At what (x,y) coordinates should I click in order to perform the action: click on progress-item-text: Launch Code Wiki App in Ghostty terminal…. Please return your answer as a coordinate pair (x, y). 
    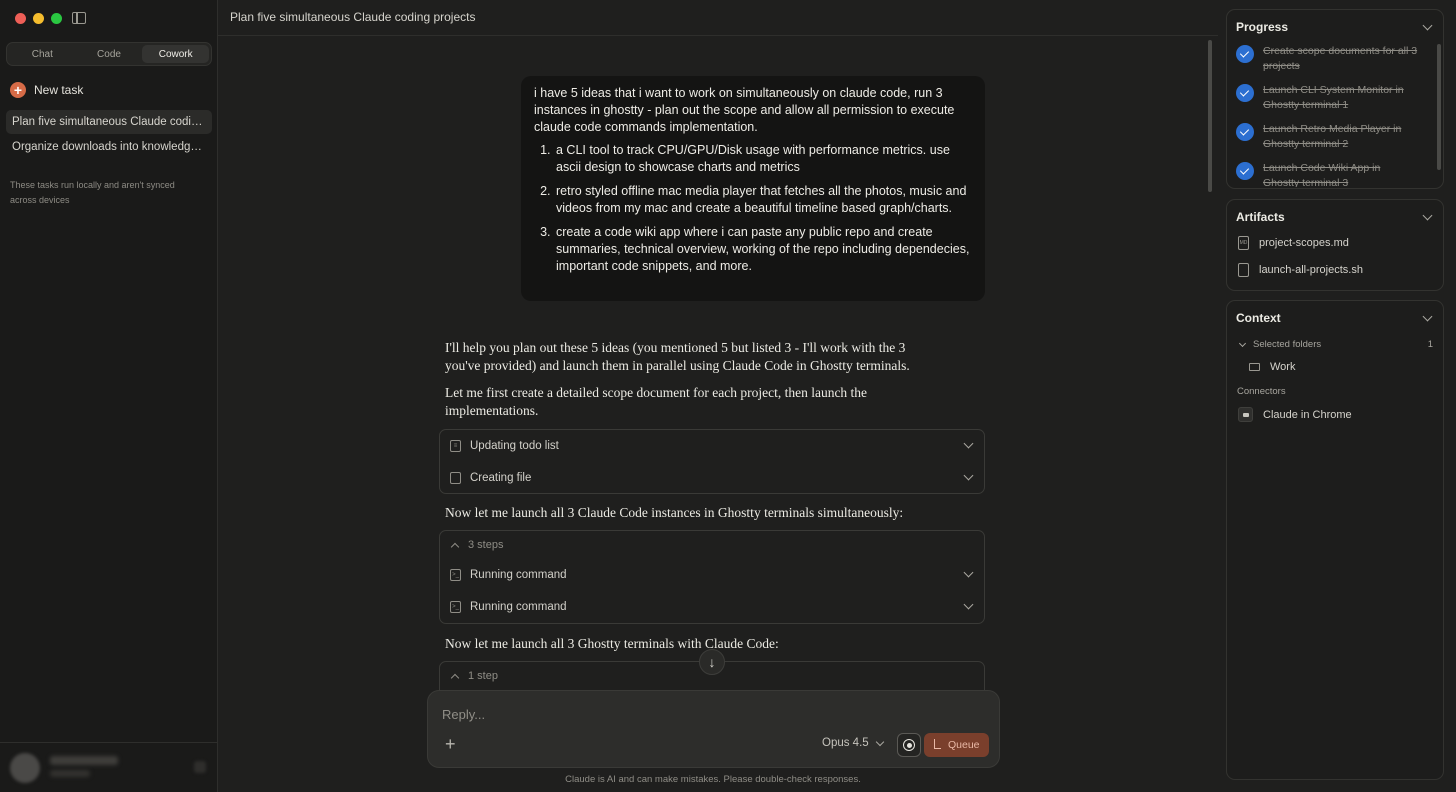
    Looking at the image, I should click on (1322, 174).